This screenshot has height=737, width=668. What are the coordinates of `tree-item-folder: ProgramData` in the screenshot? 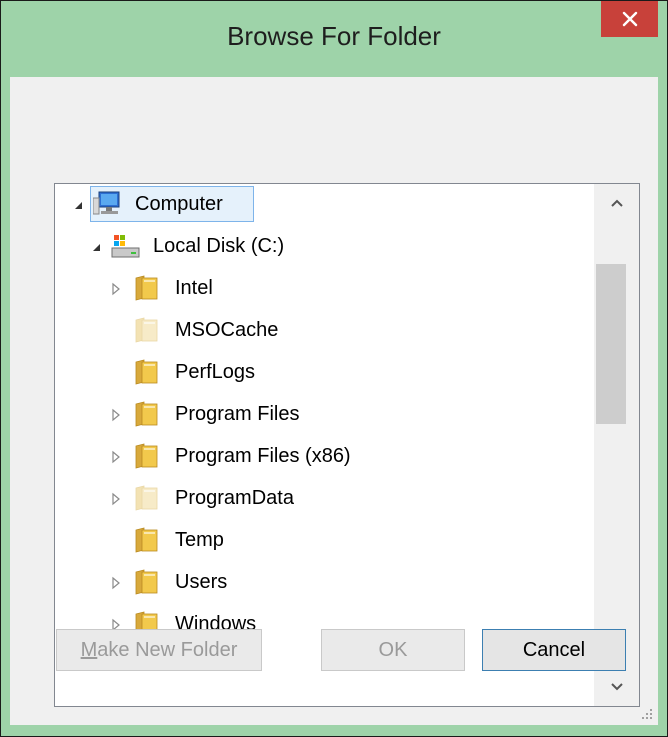 It's located at (324, 499).